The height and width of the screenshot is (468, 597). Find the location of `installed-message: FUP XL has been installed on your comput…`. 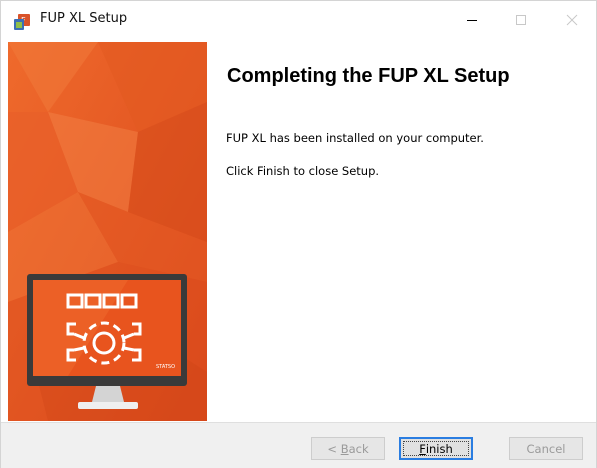

installed-message: FUP XL has been installed on your comput… is located at coordinates (355, 138).